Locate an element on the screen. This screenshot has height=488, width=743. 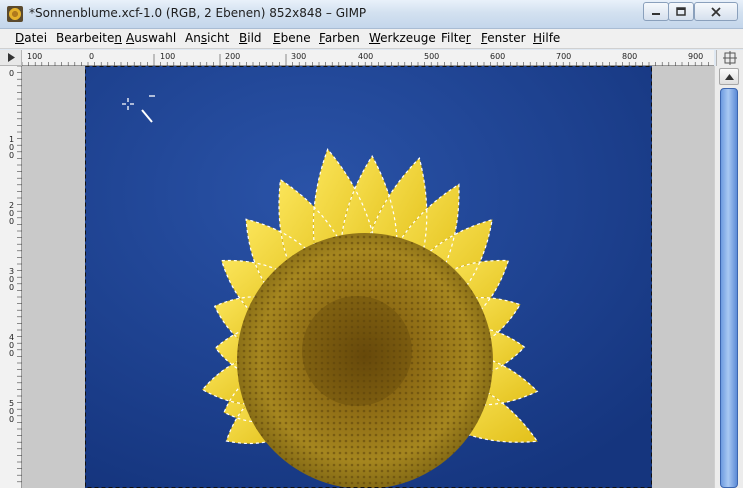
vertical-ruler: 0100200300400500 is located at coordinates (11, 276).